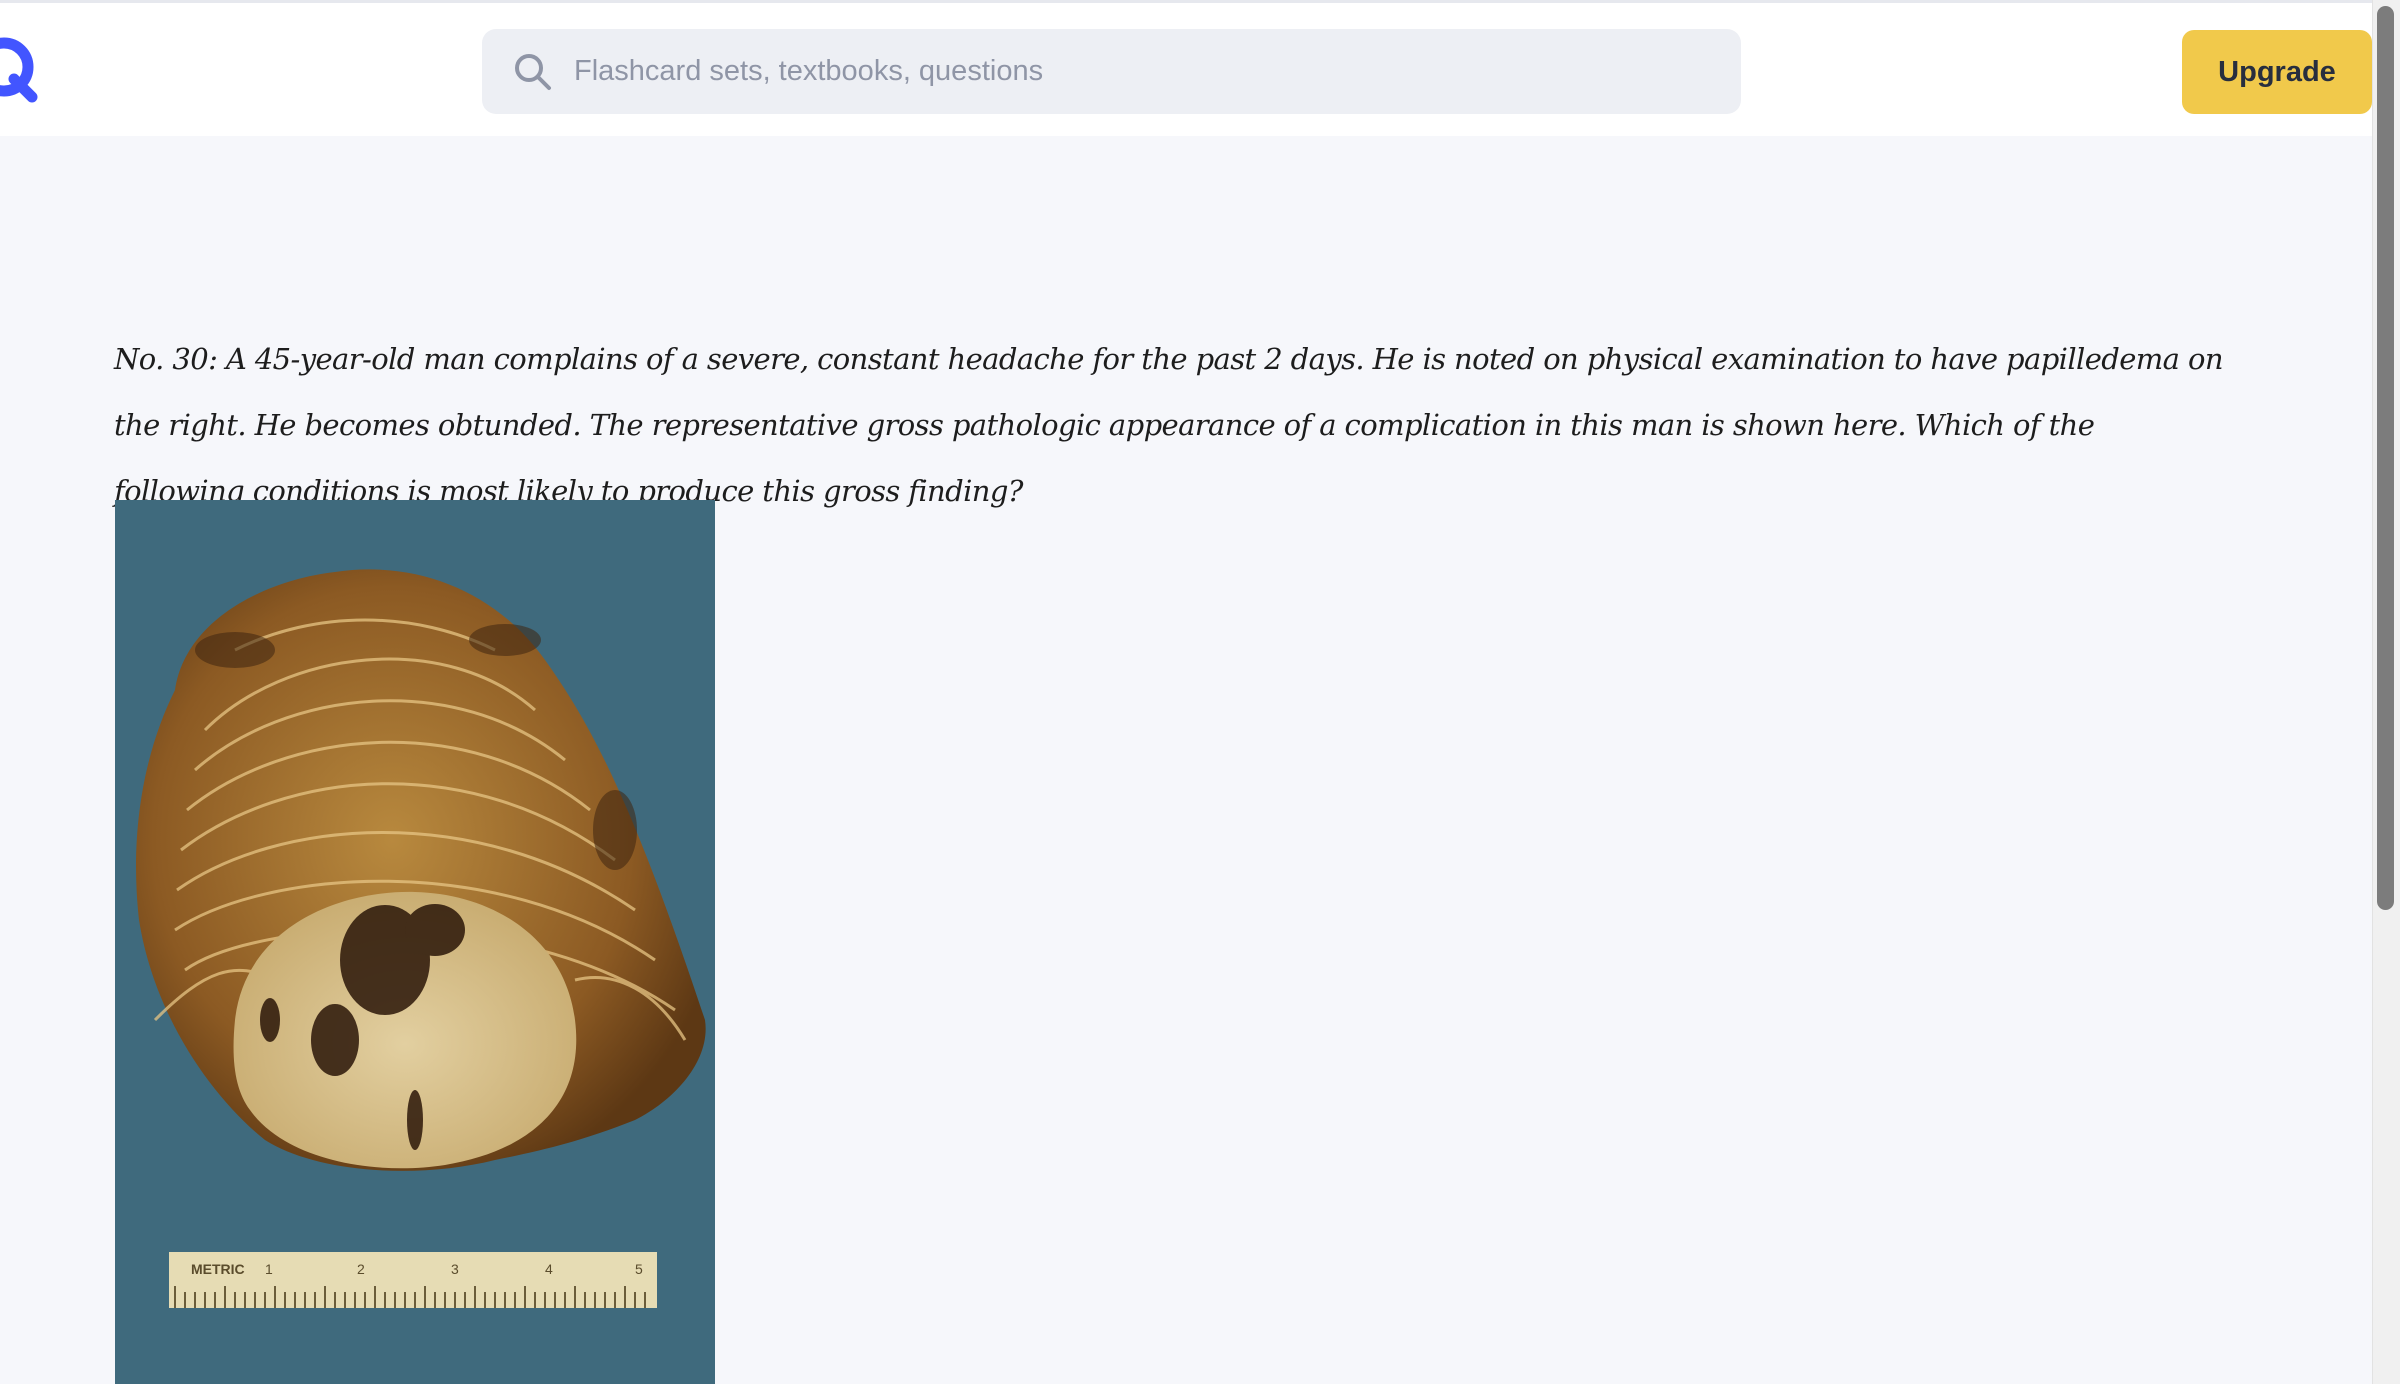  I want to click on upgrade-button: Upgrade, so click(2277, 72).